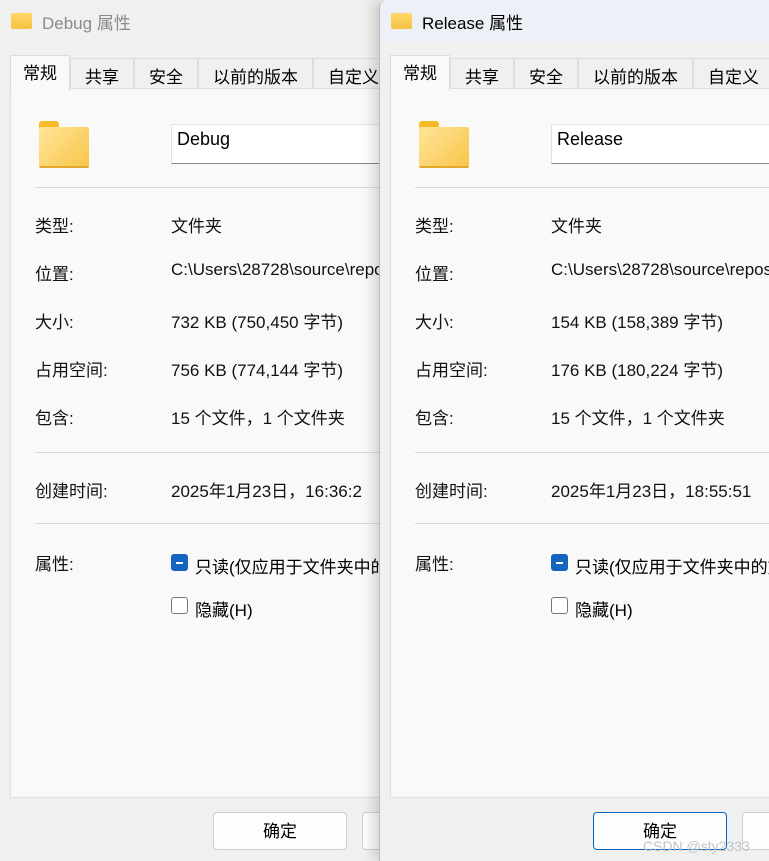 The image size is (769, 861). Describe the element at coordinates (473, 23) in the screenshot. I see `dialog-title: Release 属性` at that location.